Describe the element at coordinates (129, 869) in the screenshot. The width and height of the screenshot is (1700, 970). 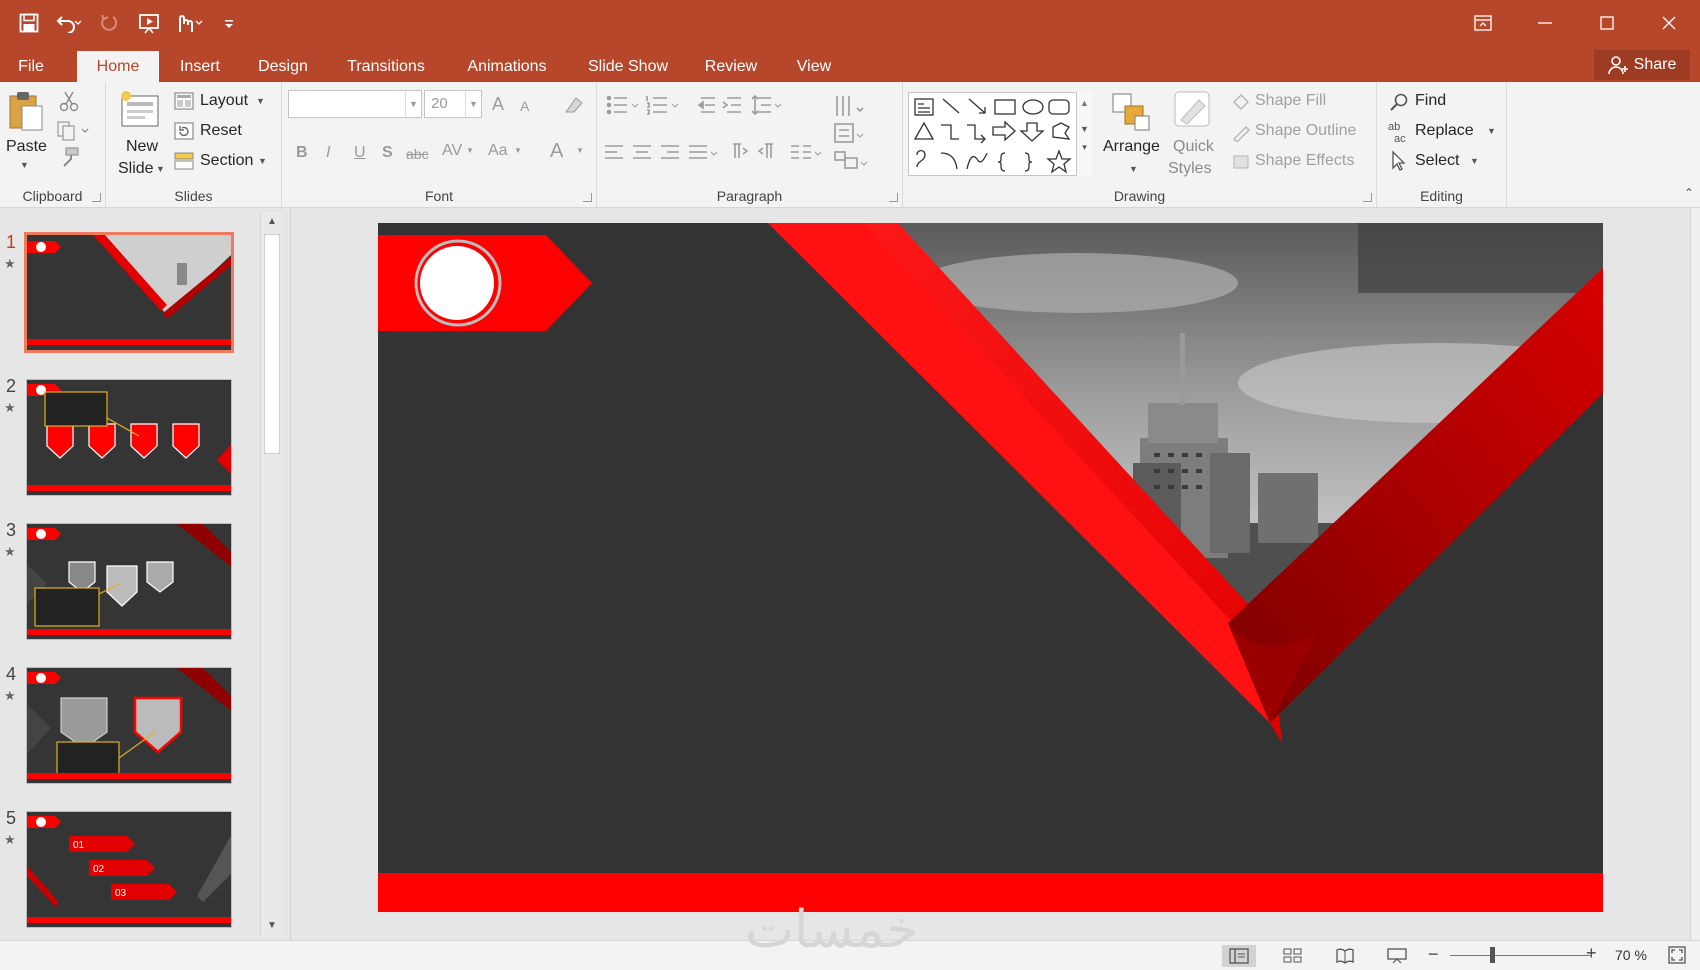
I see `slide-thumbnail-5: 01 02 03` at that location.